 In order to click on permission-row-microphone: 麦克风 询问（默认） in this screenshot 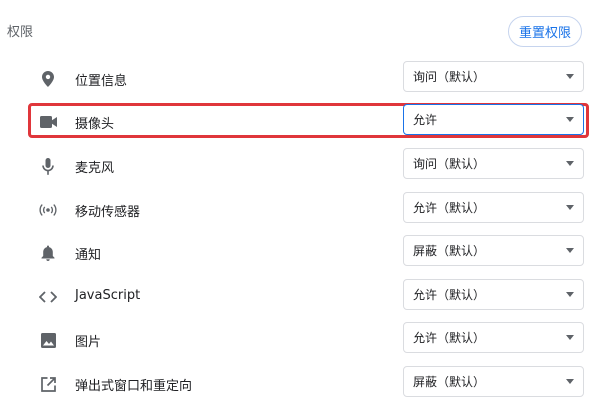, I will do `click(308, 168)`.